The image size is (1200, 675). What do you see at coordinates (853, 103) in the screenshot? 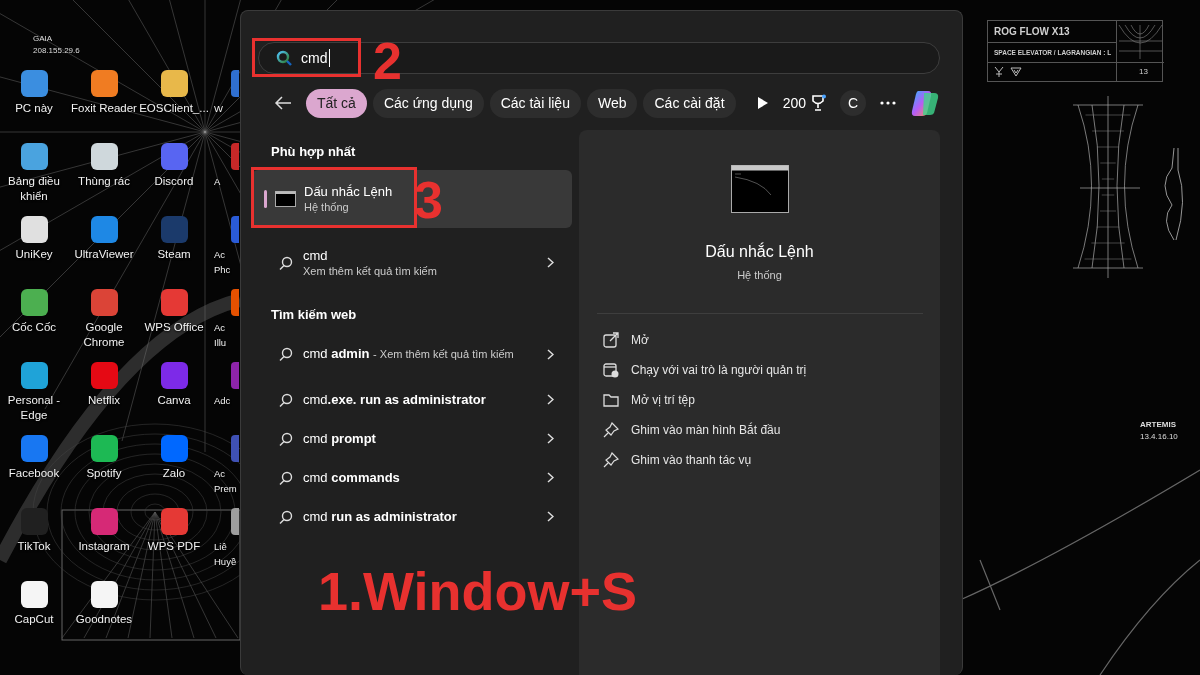
I see `avatar: C` at bounding box center [853, 103].